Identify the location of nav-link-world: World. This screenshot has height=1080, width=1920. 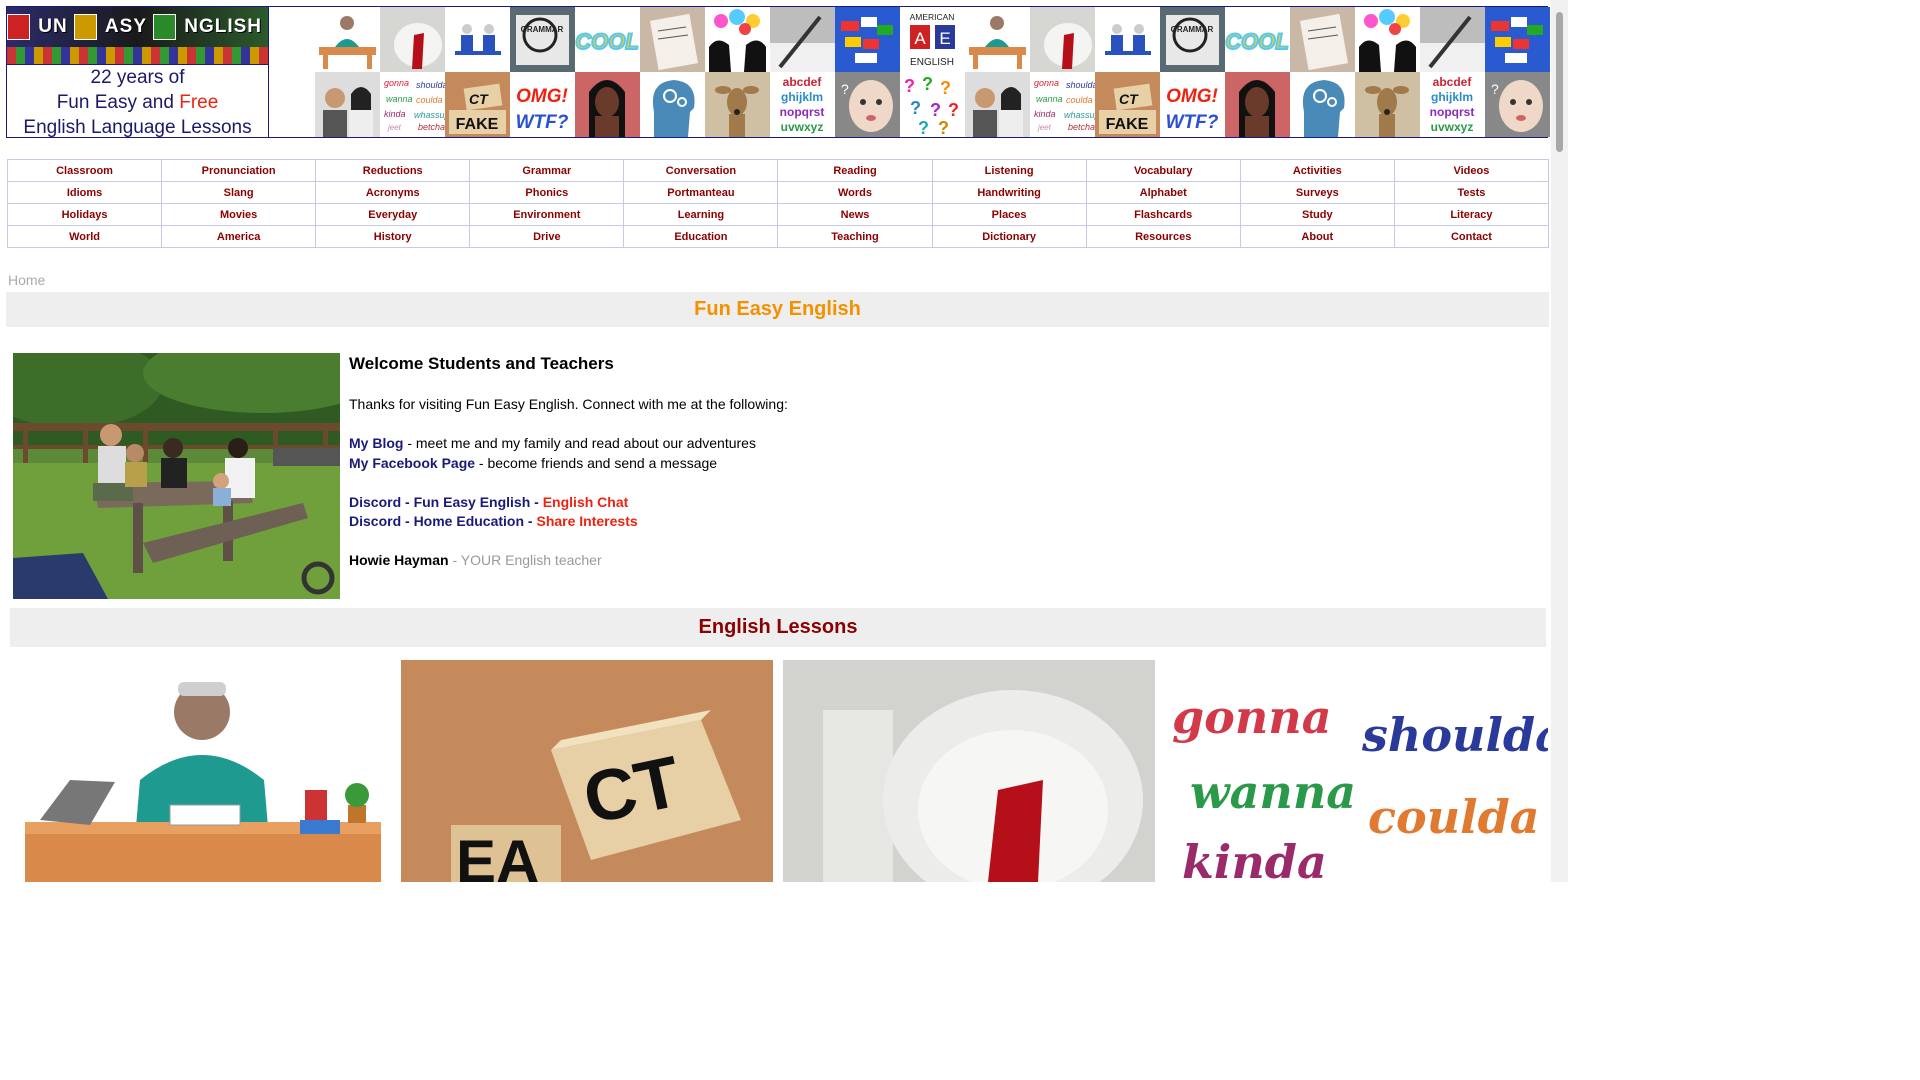
(84, 237).